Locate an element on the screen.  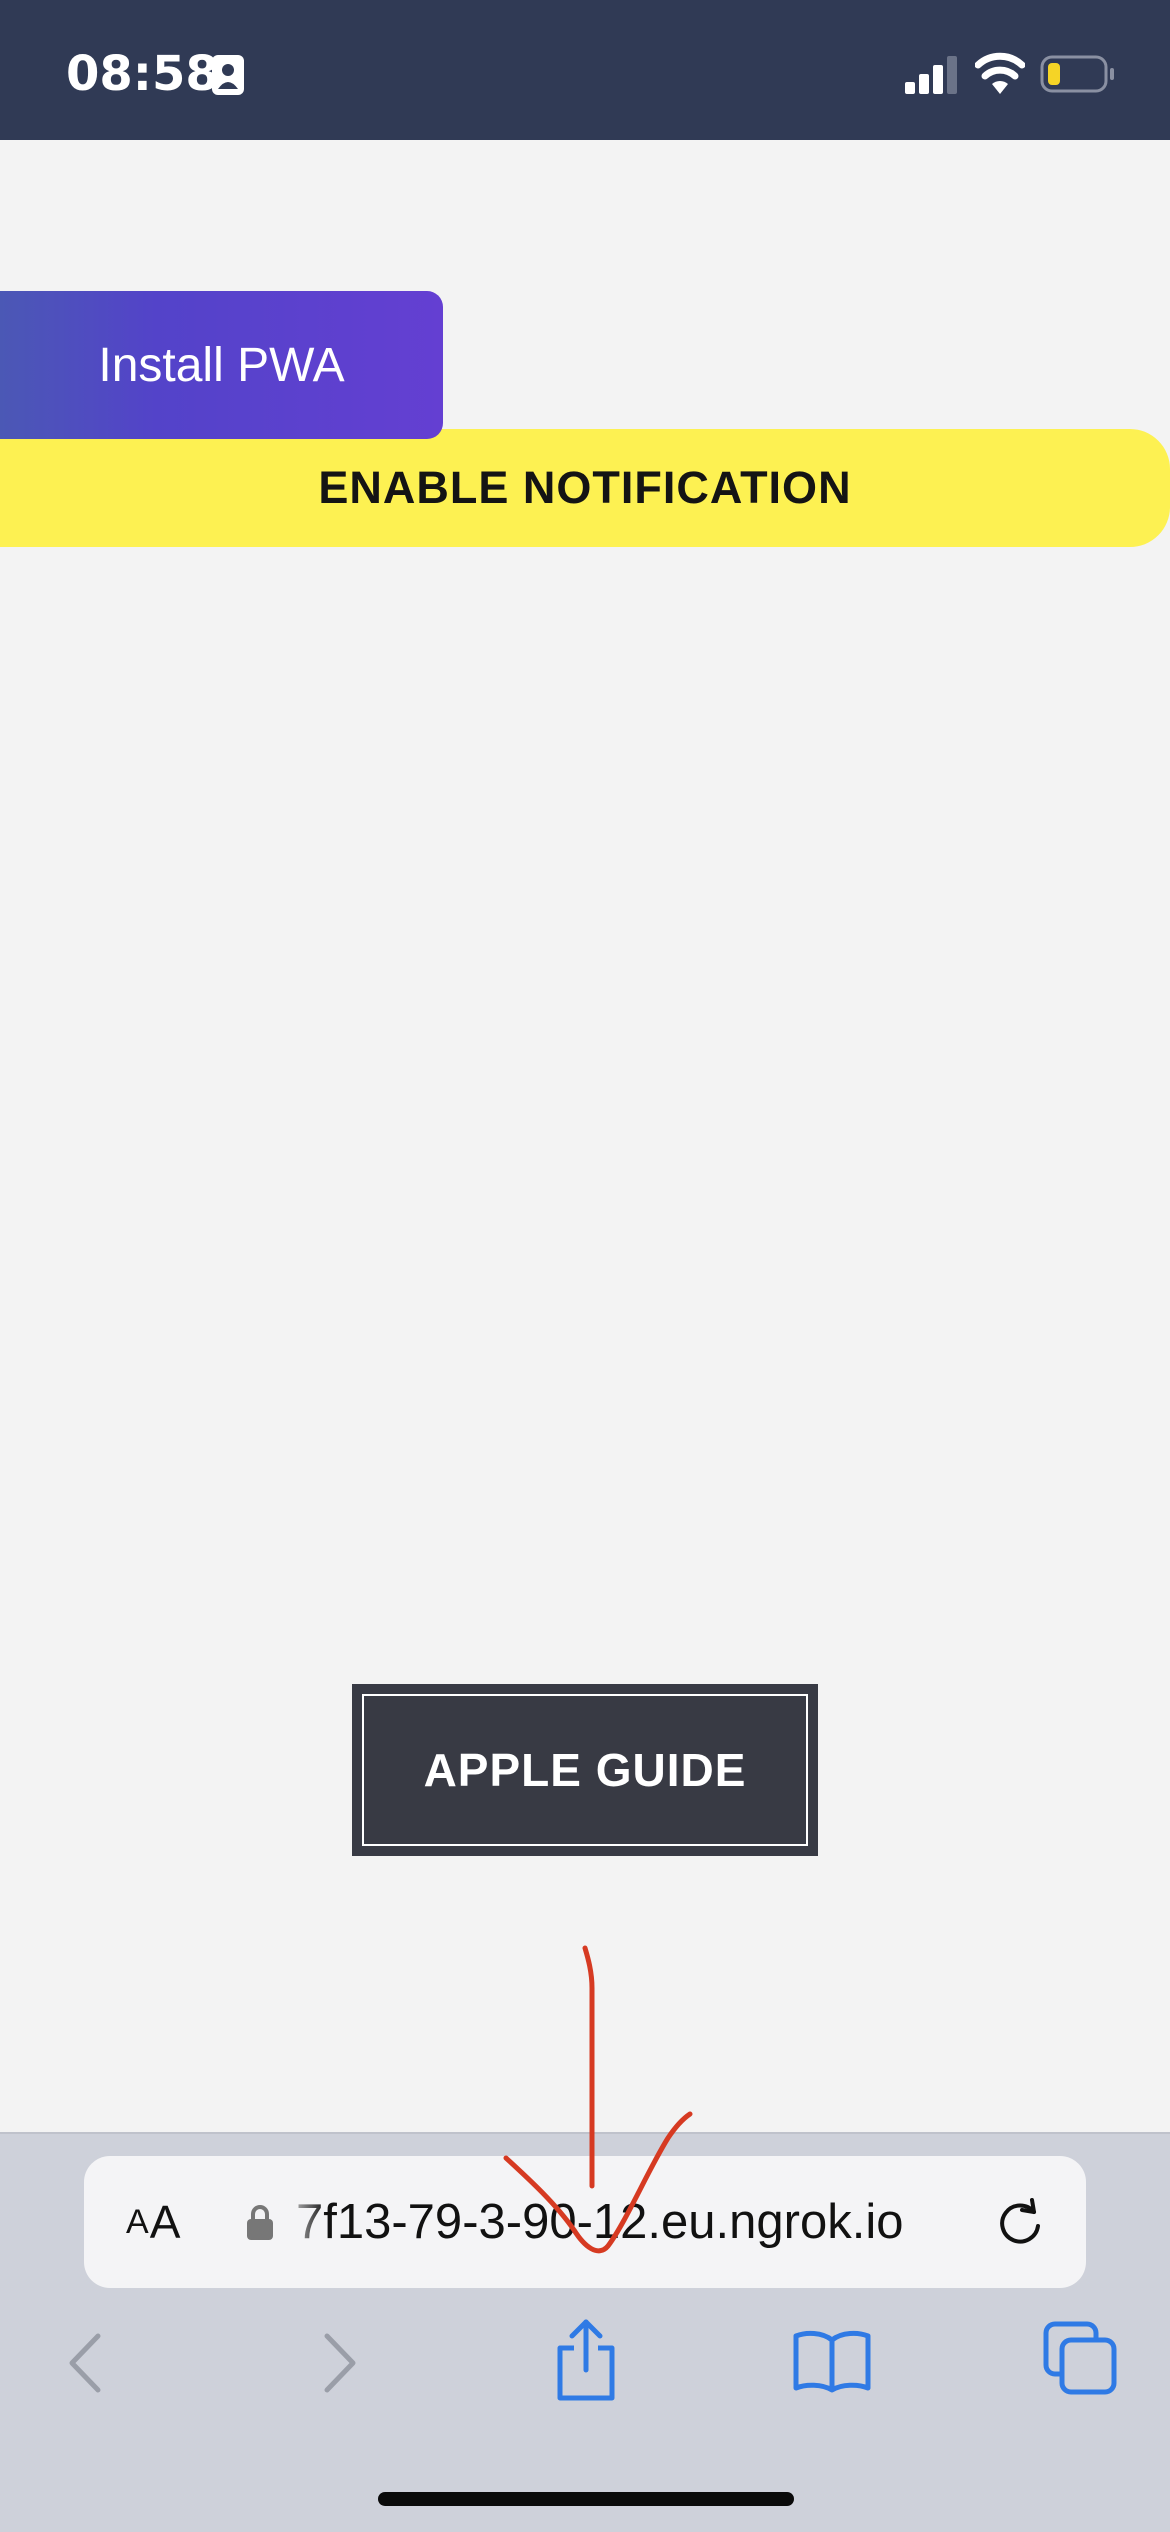
bookmarks-icon is located at coordinates (832, 2361).